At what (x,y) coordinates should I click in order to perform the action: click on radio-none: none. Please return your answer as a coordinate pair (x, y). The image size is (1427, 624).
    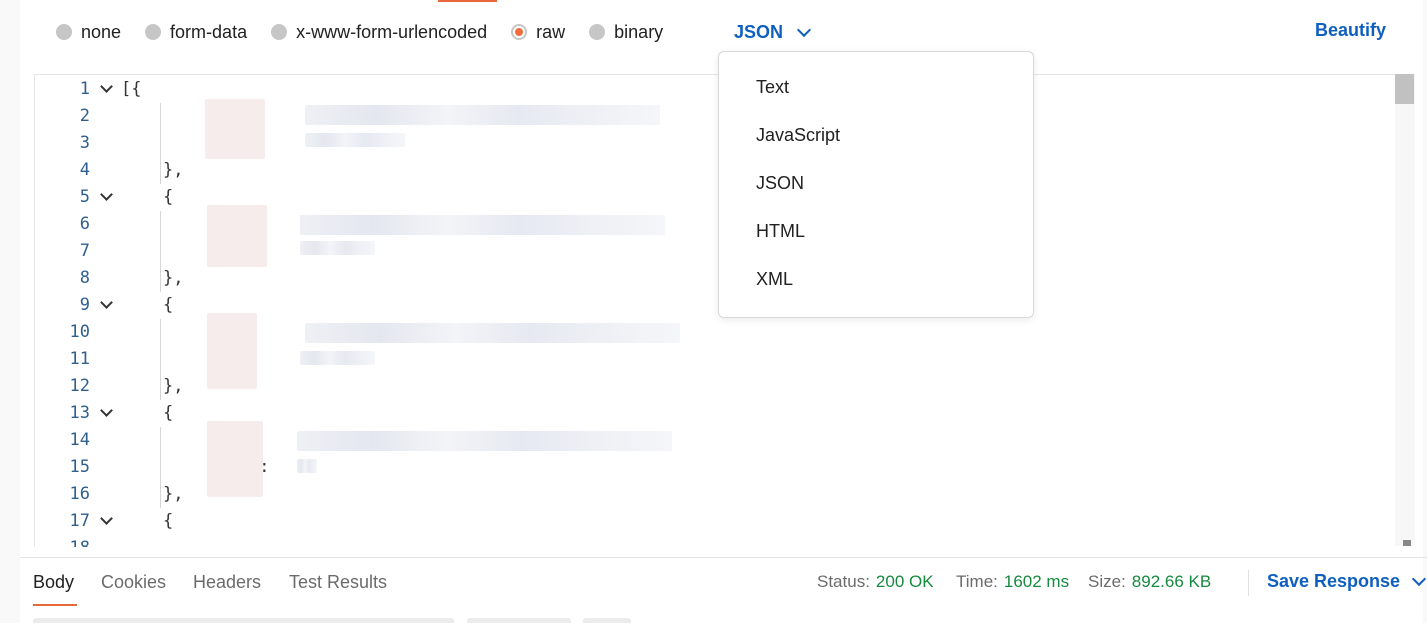
    Looking at the image, I should click on (88, 32).